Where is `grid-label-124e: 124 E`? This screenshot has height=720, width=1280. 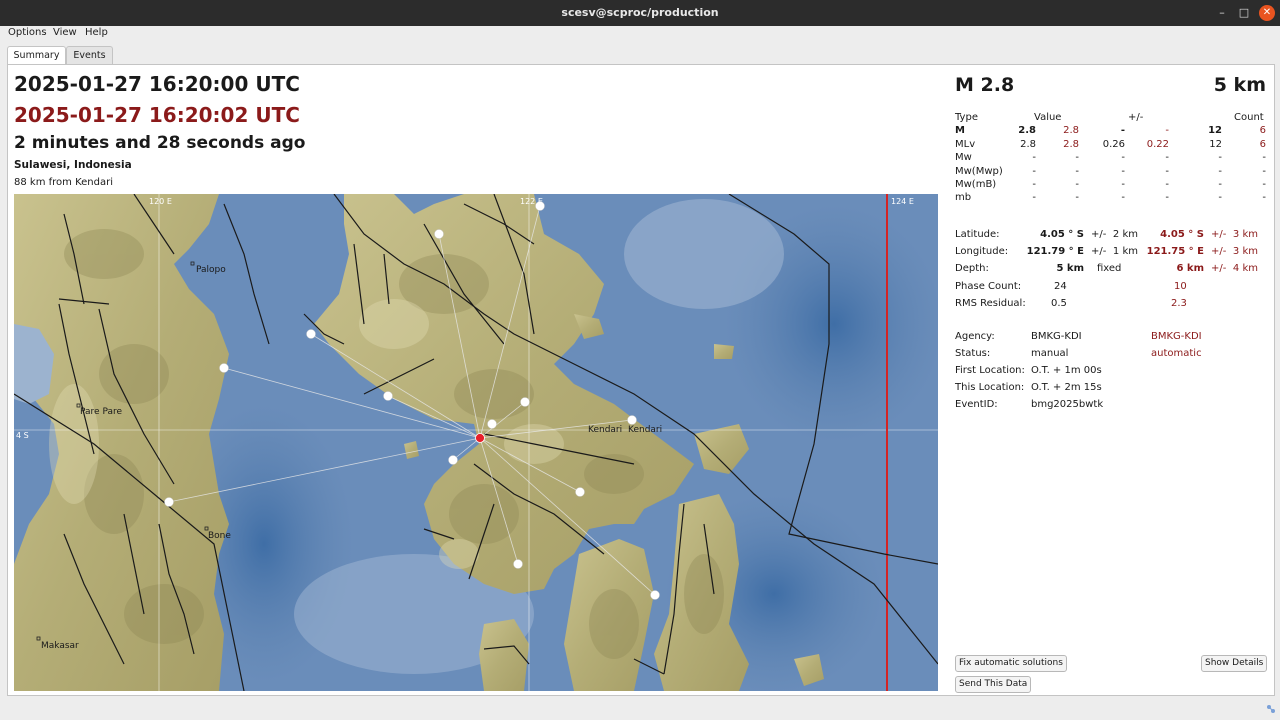 grid-label-124e: 124 E is located at coordinates (902, 201).